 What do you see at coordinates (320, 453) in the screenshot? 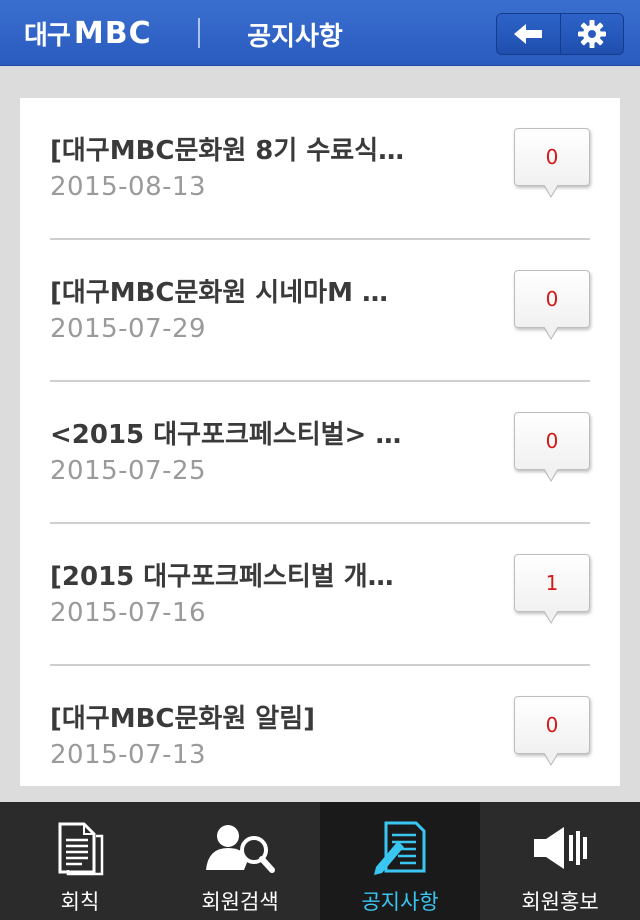
I see `notice-item: <2015 대구포크페스티벌> … 2015-07-25 0` at bounding box center [320, 453].